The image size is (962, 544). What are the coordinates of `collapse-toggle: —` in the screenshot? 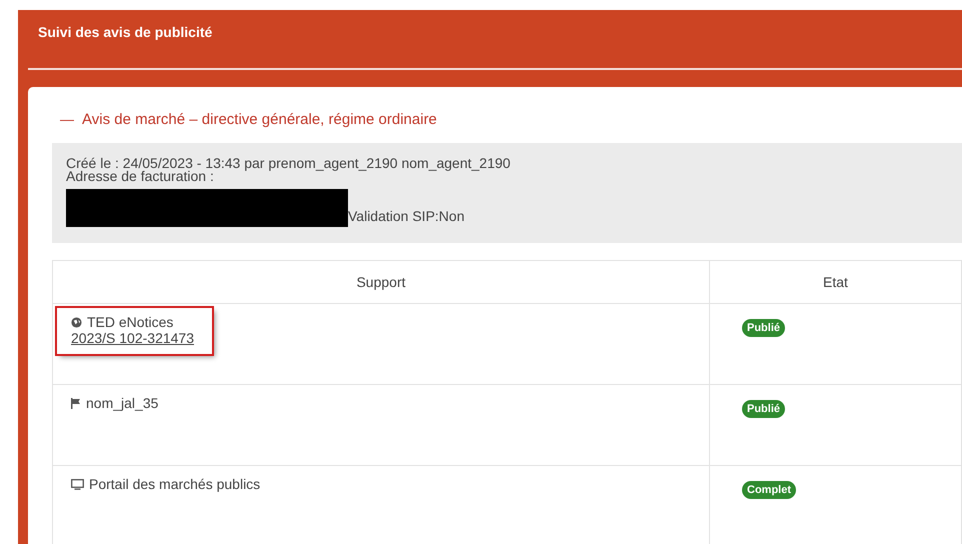 It's located at (67, 119).